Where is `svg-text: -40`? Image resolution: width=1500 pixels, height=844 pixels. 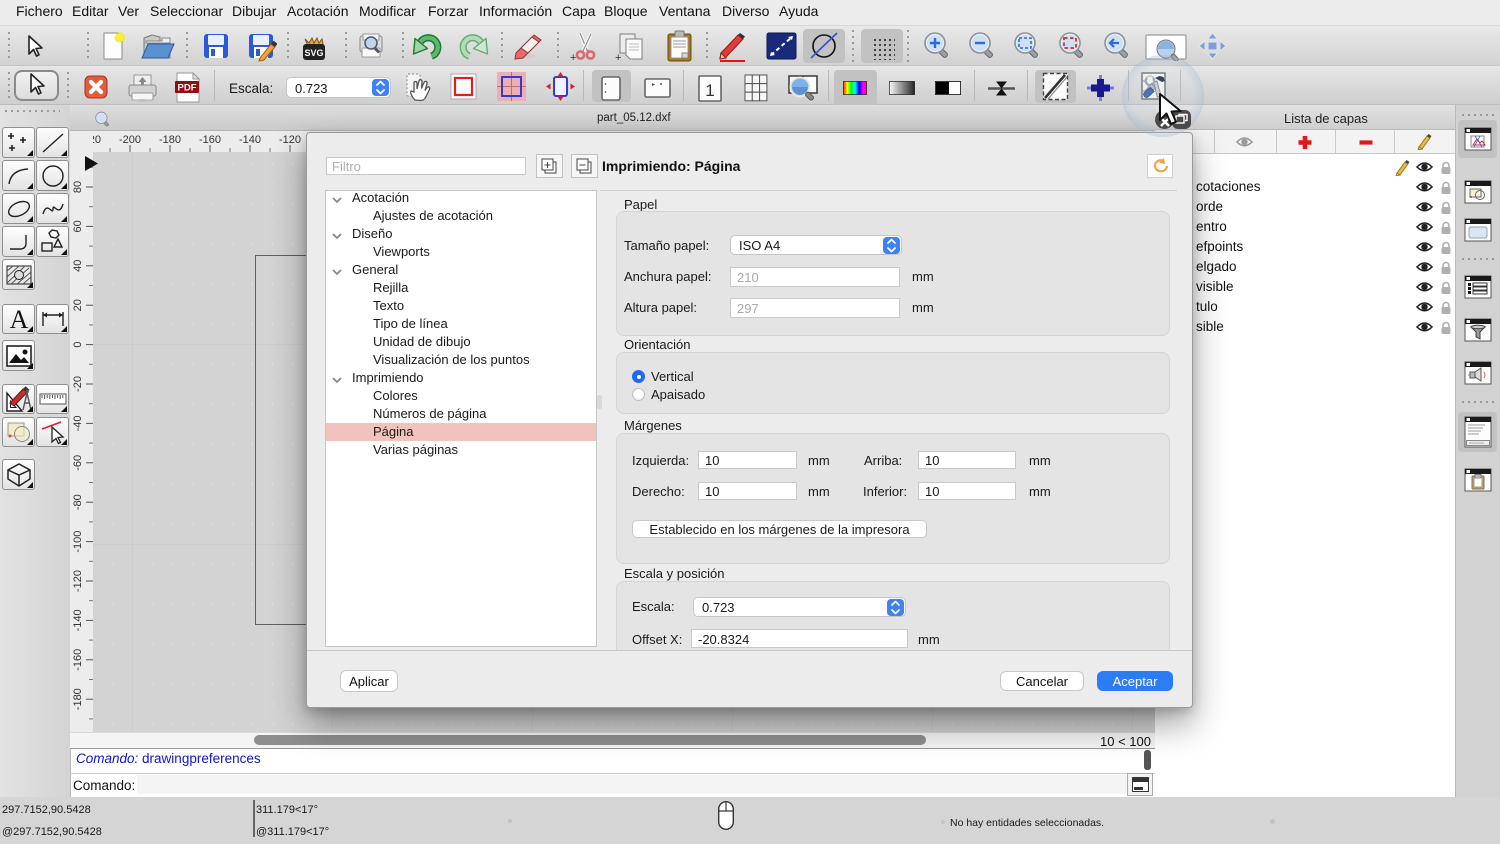
svg-text: -40 is located at coordinates (78, 423).